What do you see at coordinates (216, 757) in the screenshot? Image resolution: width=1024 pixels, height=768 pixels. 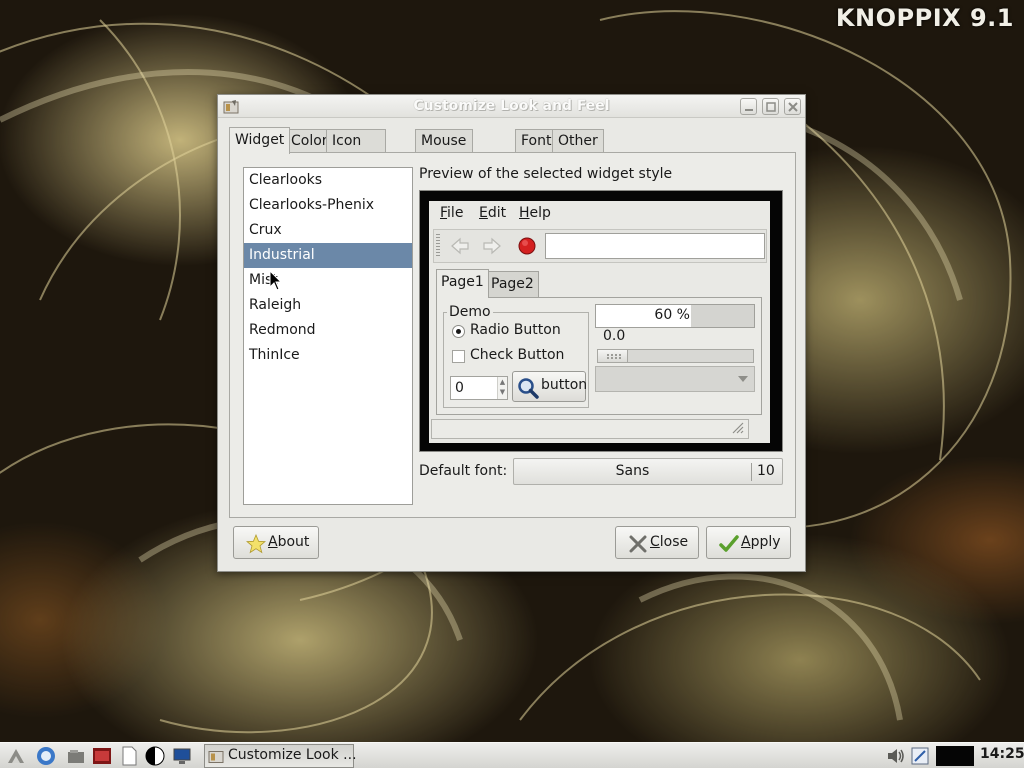 I see `appearance-icon` at bounding box center [216, 757].